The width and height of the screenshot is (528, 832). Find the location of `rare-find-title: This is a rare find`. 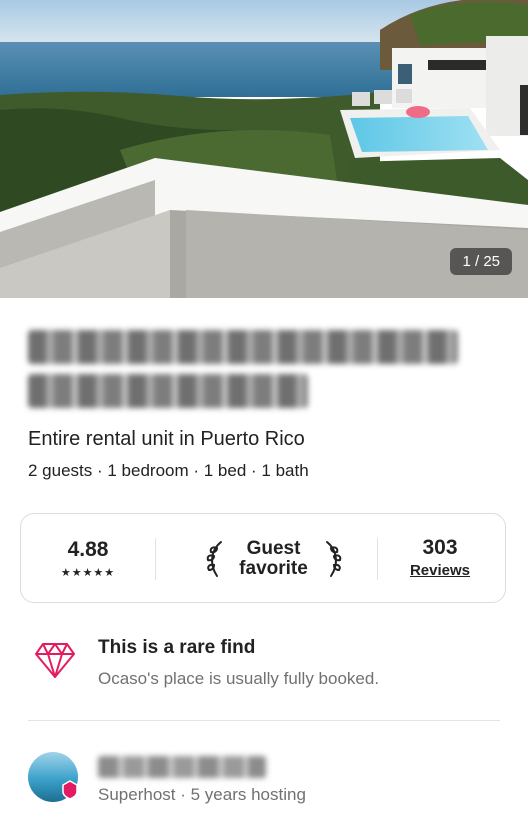

rare-find-title: This is a rare find is located at coordinates (177, 647).